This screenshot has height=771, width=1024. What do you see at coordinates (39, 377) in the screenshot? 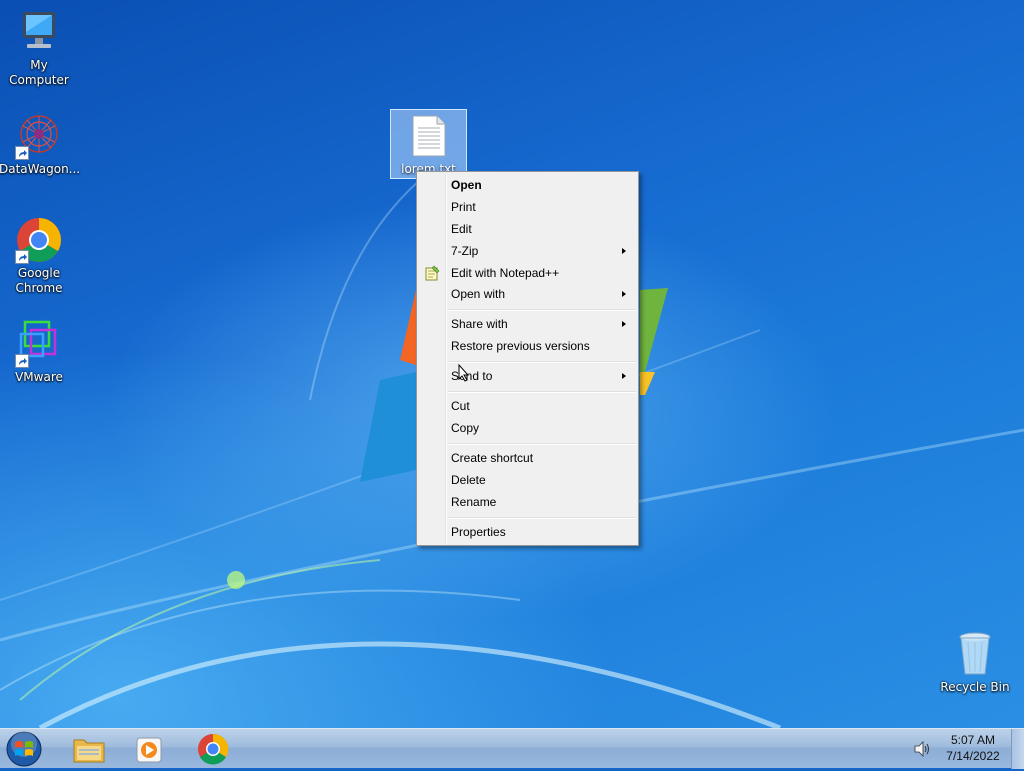
I see `desktop-icon-label: VMware` at bounding box center [39, 377].